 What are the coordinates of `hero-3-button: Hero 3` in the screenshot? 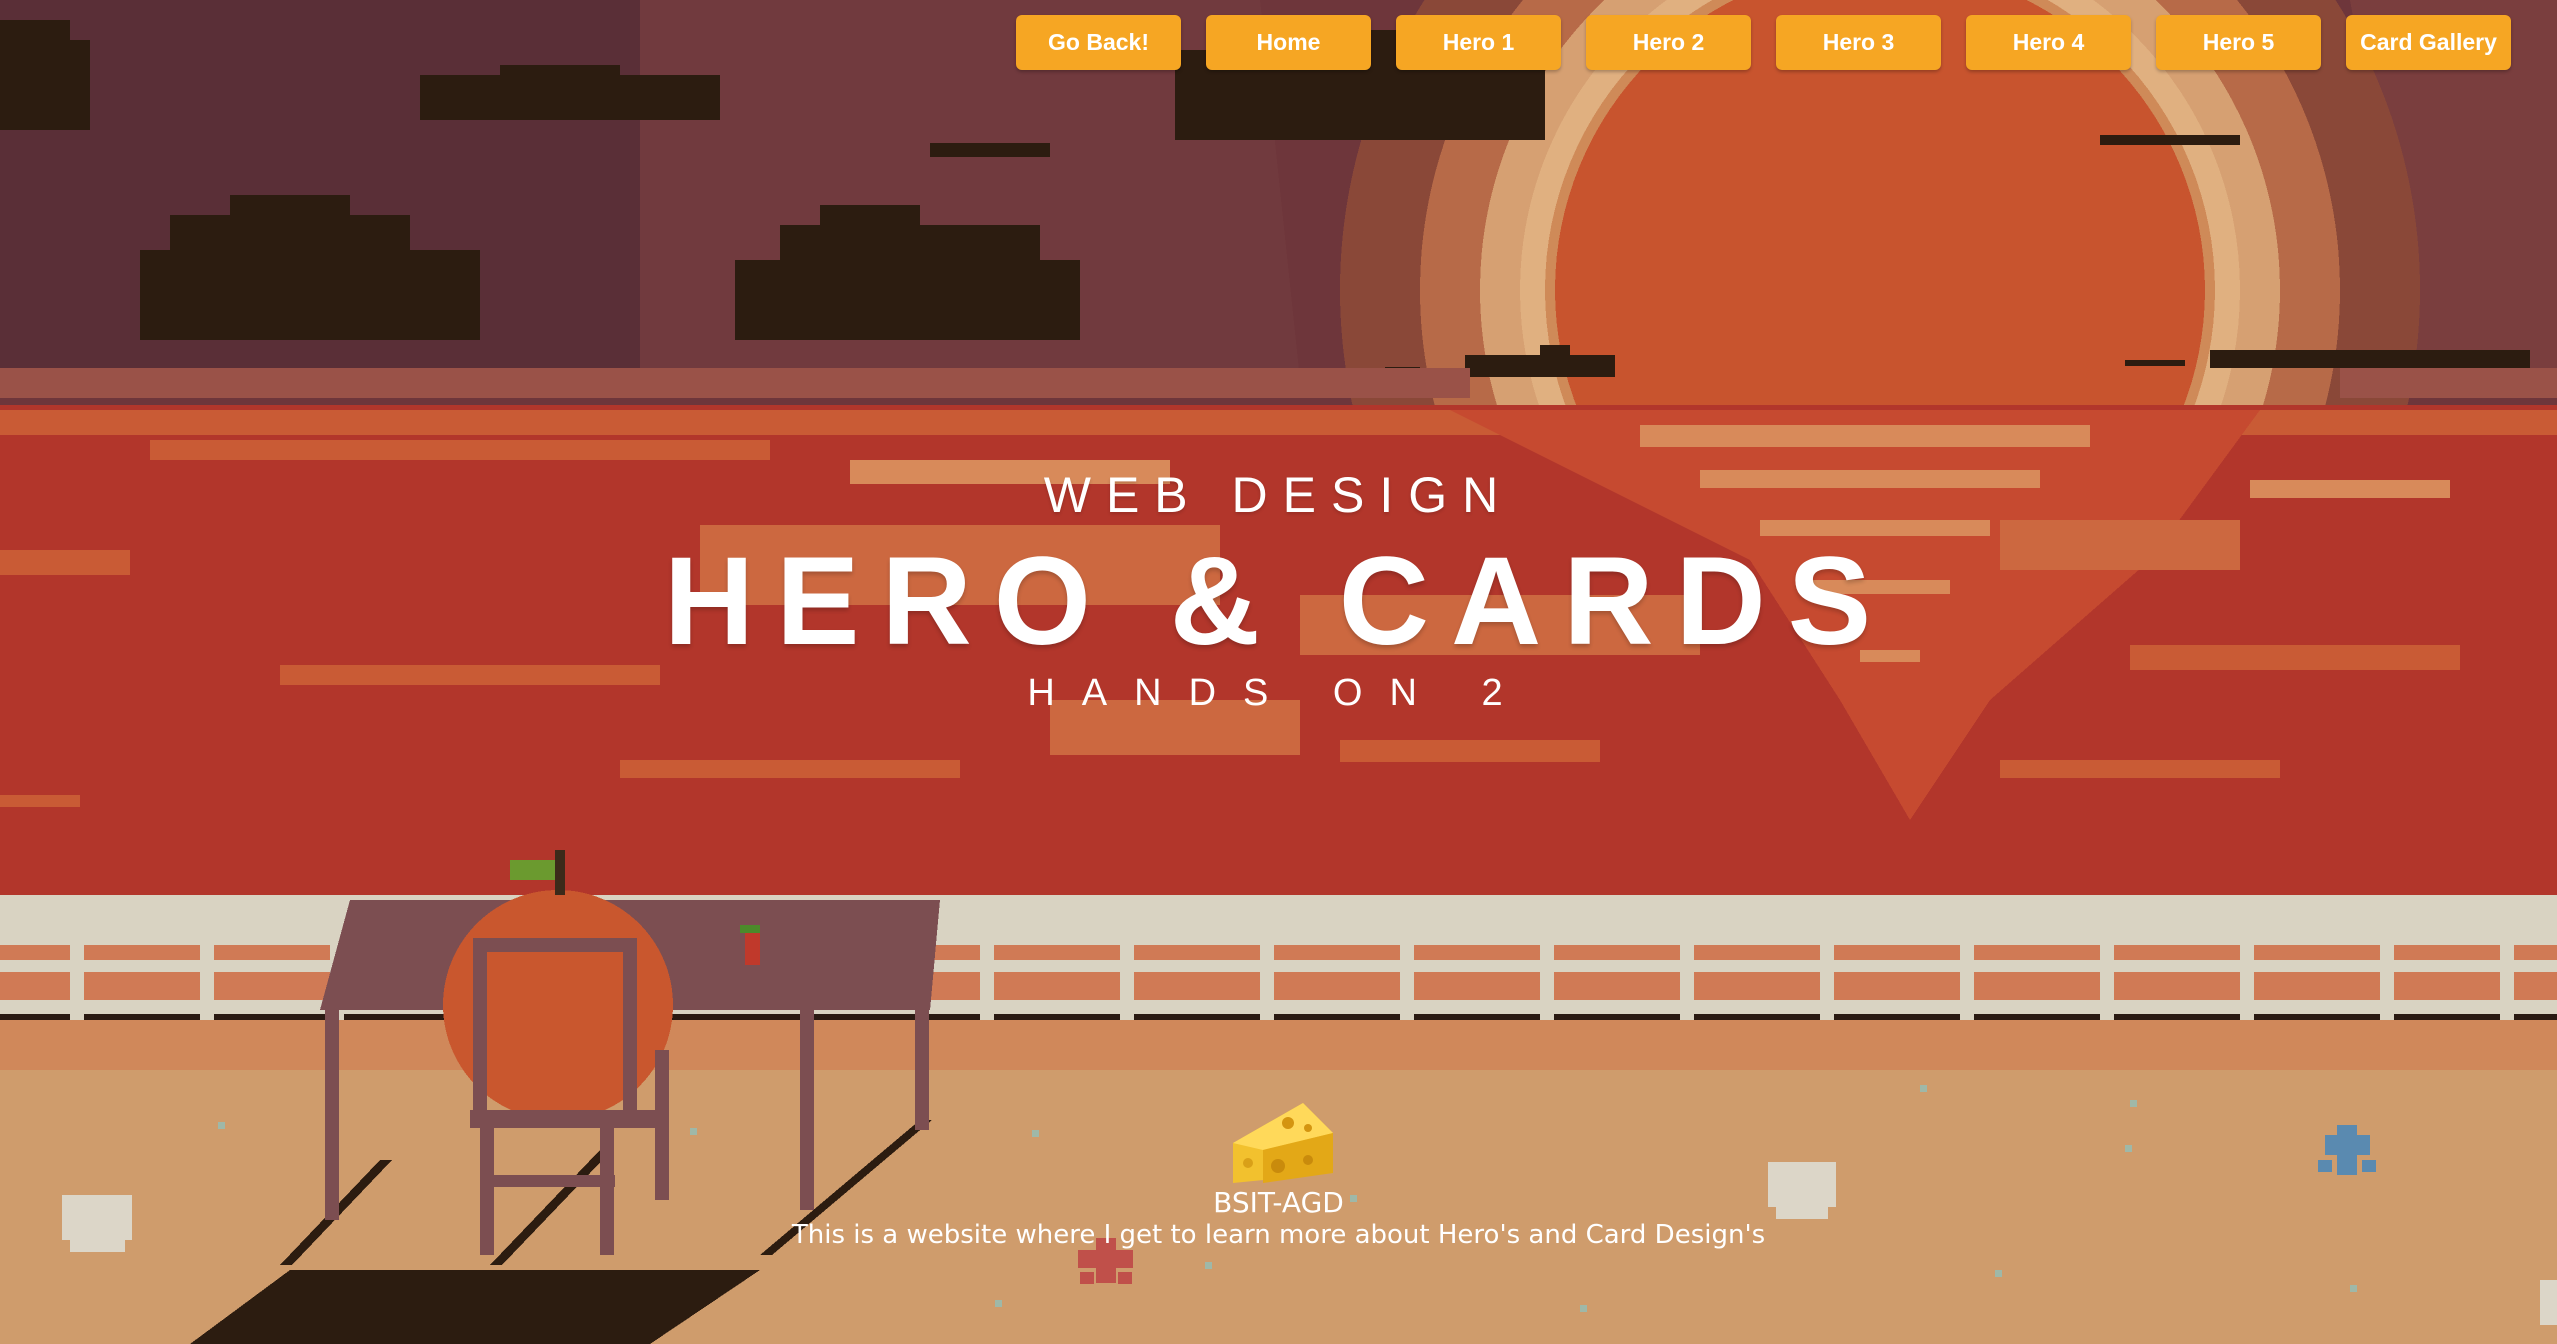 It's located at (1858, 42).